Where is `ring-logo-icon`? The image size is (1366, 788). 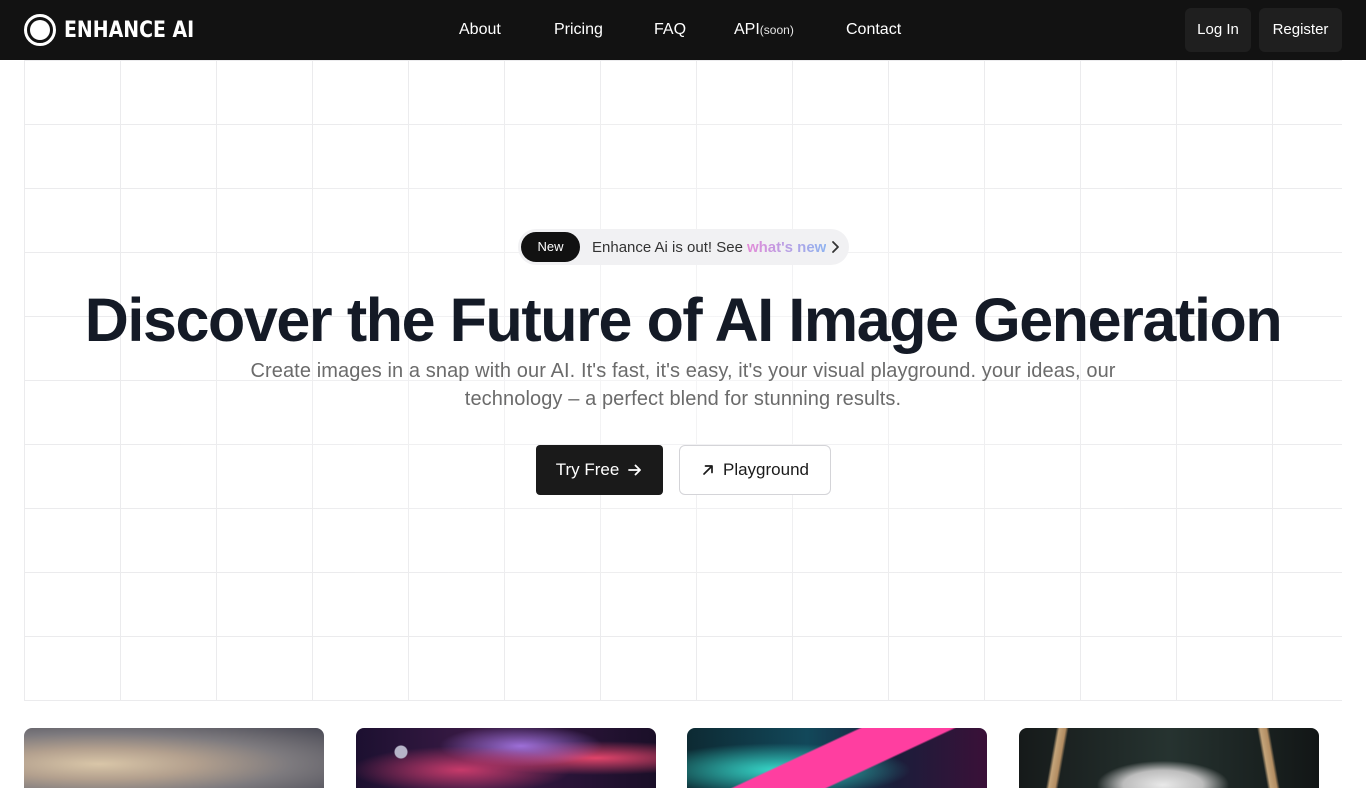 ring-logo-icon is located at coordinates (40, 30).